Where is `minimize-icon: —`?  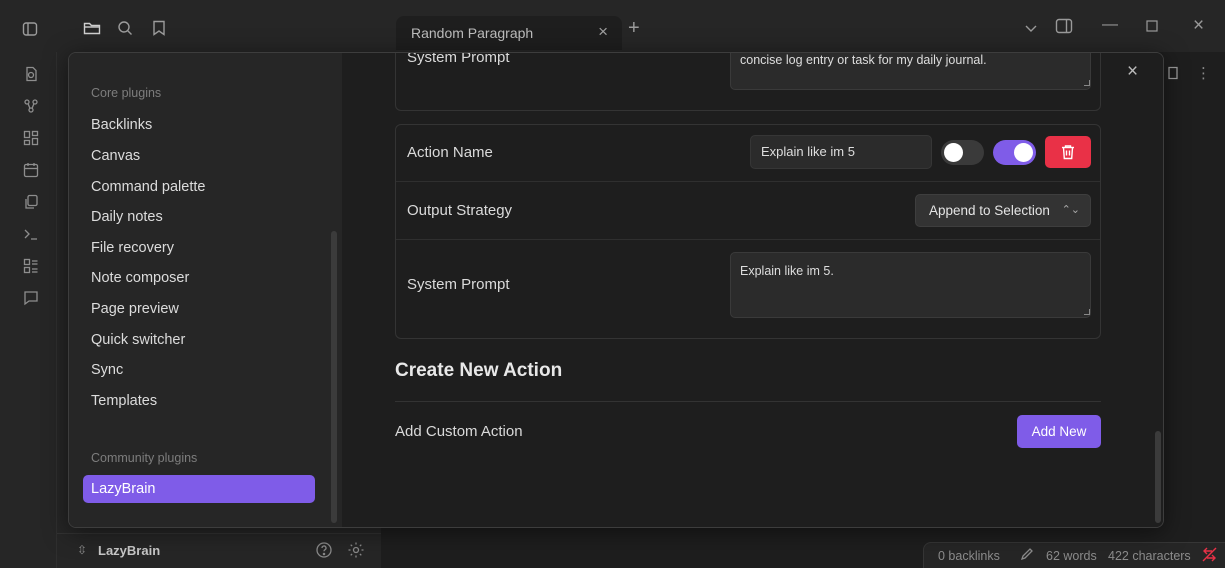 minimize-icon: — is located at coordinates (1110, 25).